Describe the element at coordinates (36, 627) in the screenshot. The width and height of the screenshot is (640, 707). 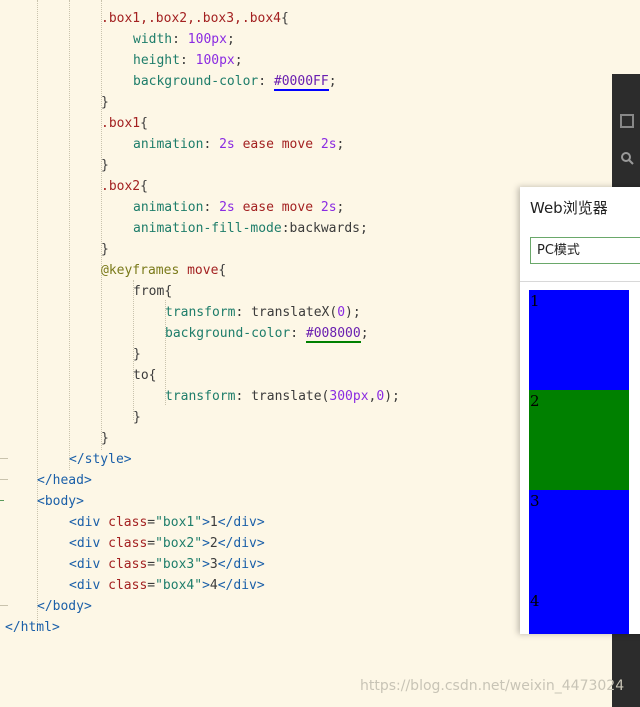
I see `code-token: html` at that location.